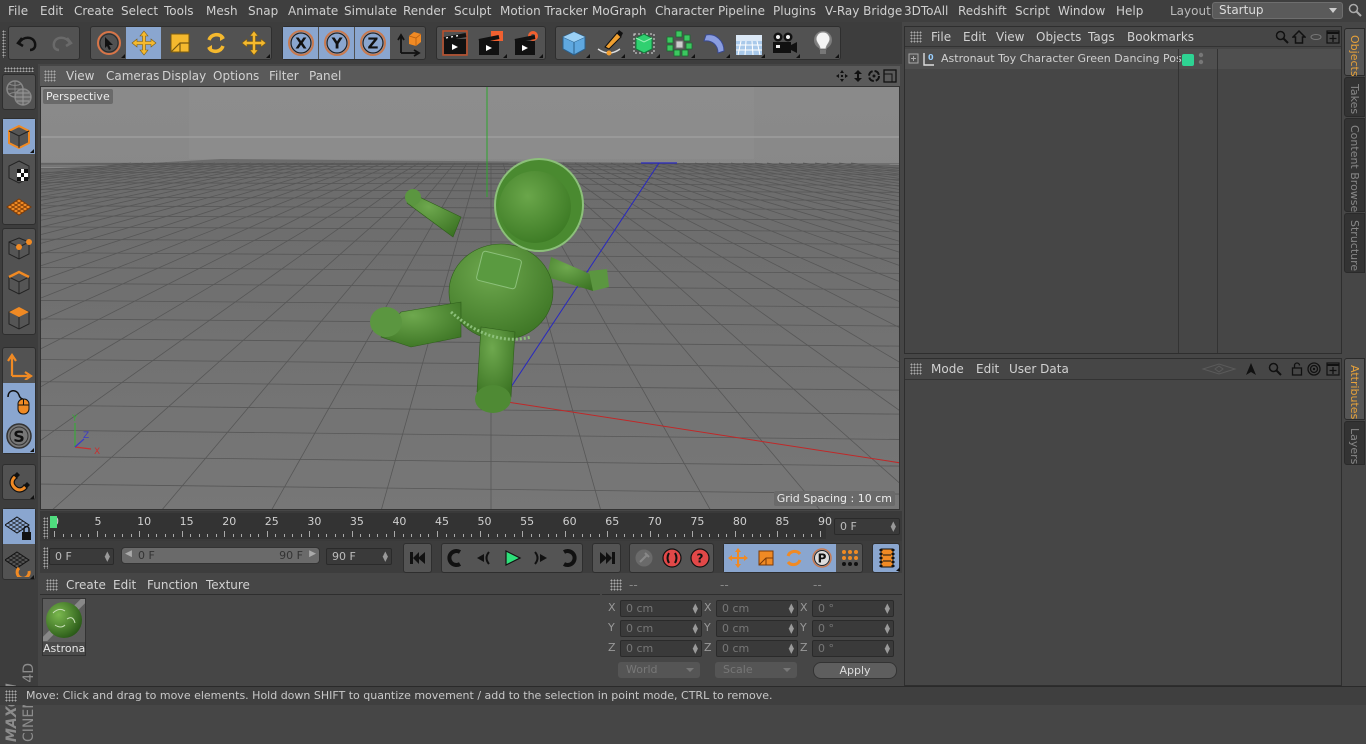 The width and height of the screenshot is (1366, 744). What do you see at coordinates (1354, 165) in the screenshot?
I see `tab-content-browser: Content Browser` at bounding box center [1354, 165].